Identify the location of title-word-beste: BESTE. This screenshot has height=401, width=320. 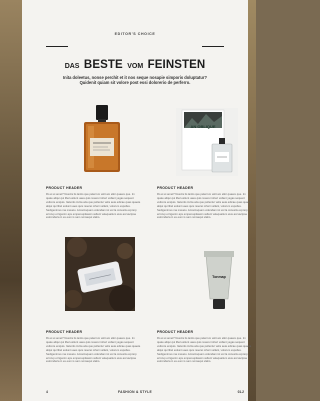
(103, 65).